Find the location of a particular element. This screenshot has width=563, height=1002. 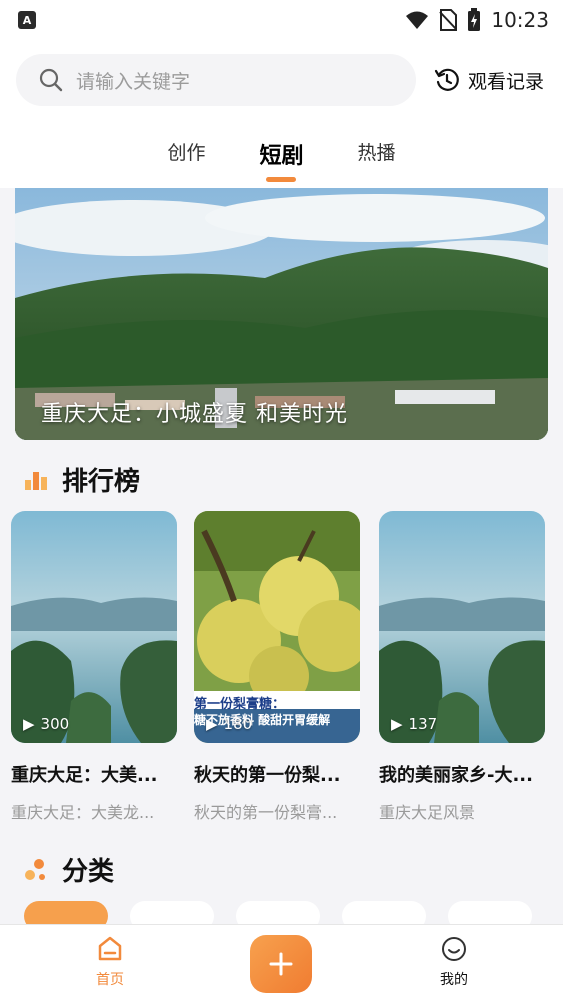

history-icon is located at coordinates (446, 79).